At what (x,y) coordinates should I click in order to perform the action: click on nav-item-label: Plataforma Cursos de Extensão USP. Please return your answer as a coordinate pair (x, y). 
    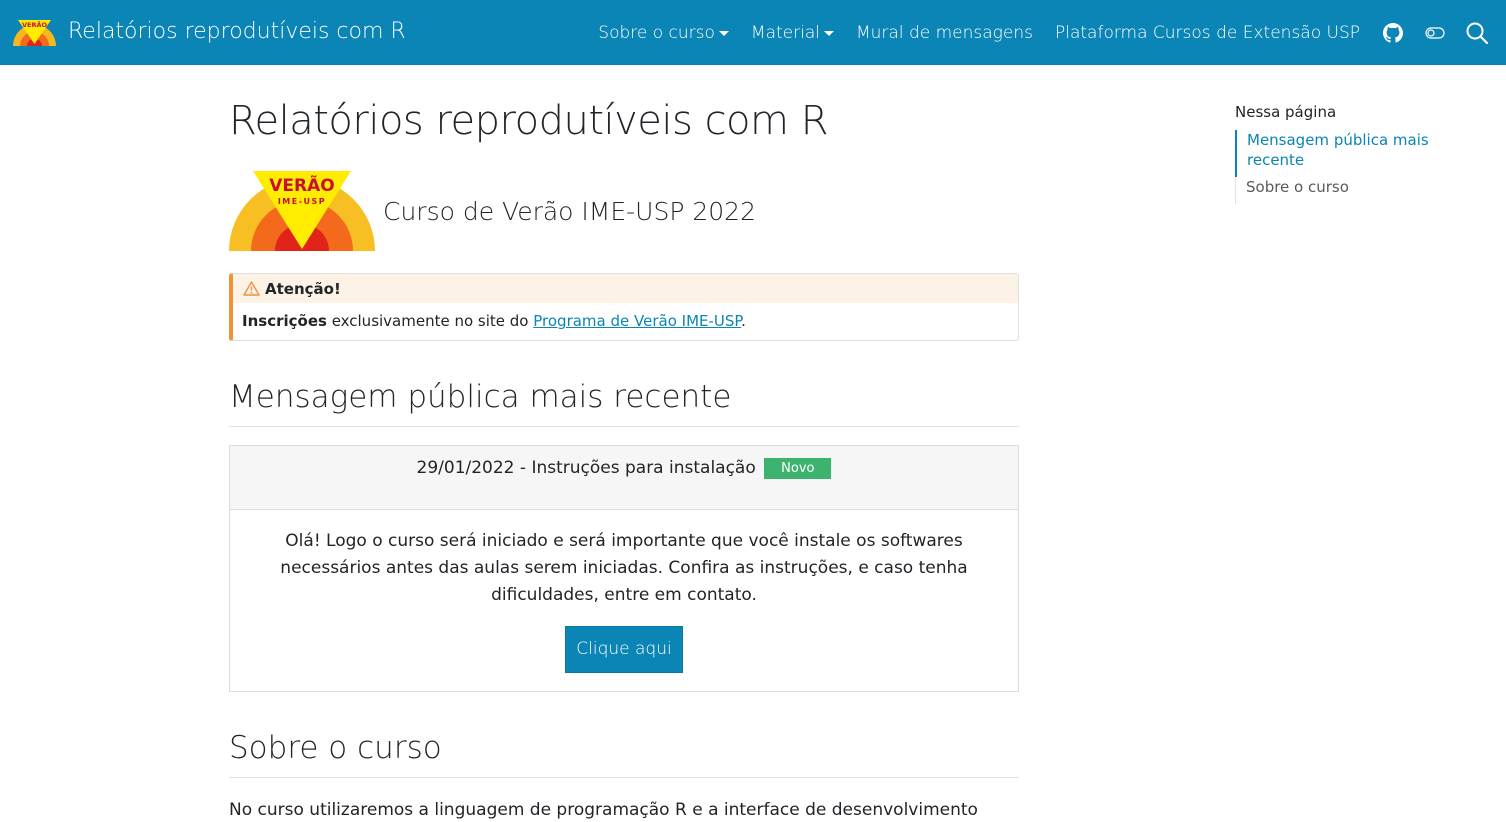
    Looking at the image, I should click on (1207, 32).